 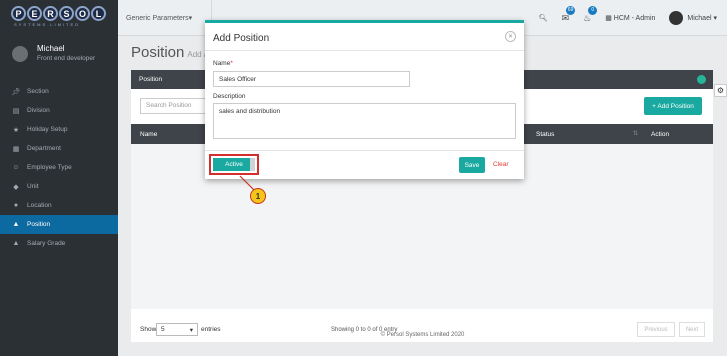 I want to click on sidebar-item-holiday-setup: ★ Holiday Setup, so click(x=59, y=129).